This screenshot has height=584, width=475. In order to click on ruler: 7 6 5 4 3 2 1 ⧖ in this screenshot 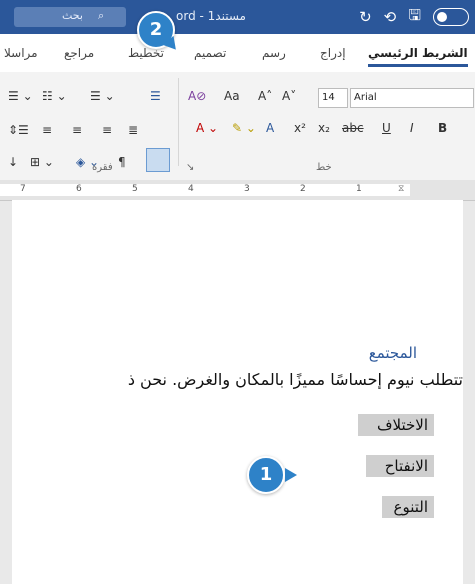, I will do `click(237, 190)`.